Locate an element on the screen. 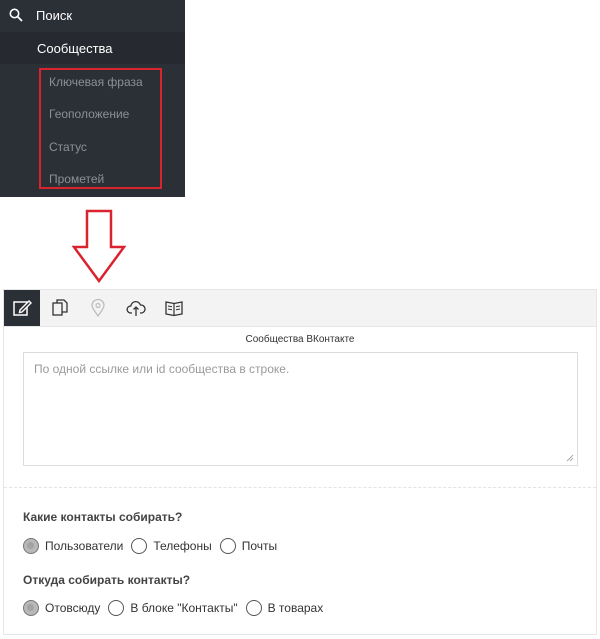 The width and height of the screenshot is (600, 639). radio-label: В товарах is located at coordinates (295, 608).